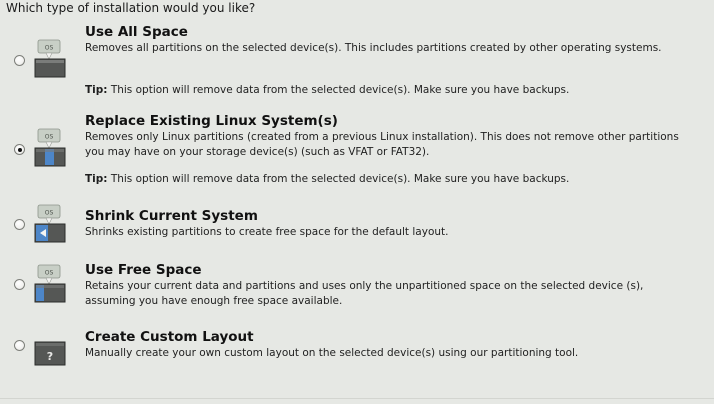  Describe the element at coordinates (19, 60) in the screenshot. I see `use-all-space-radio` at that location.